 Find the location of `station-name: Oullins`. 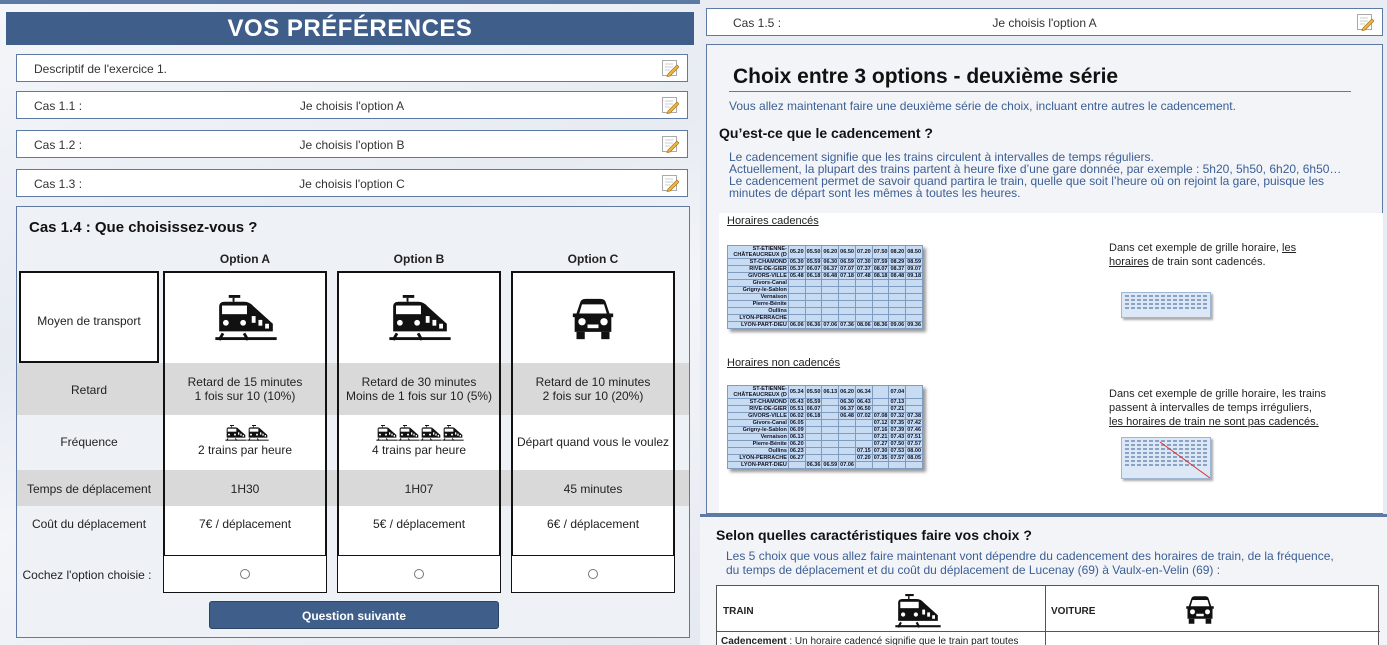

station-name: Oullins is located at coordinates (758, 451).